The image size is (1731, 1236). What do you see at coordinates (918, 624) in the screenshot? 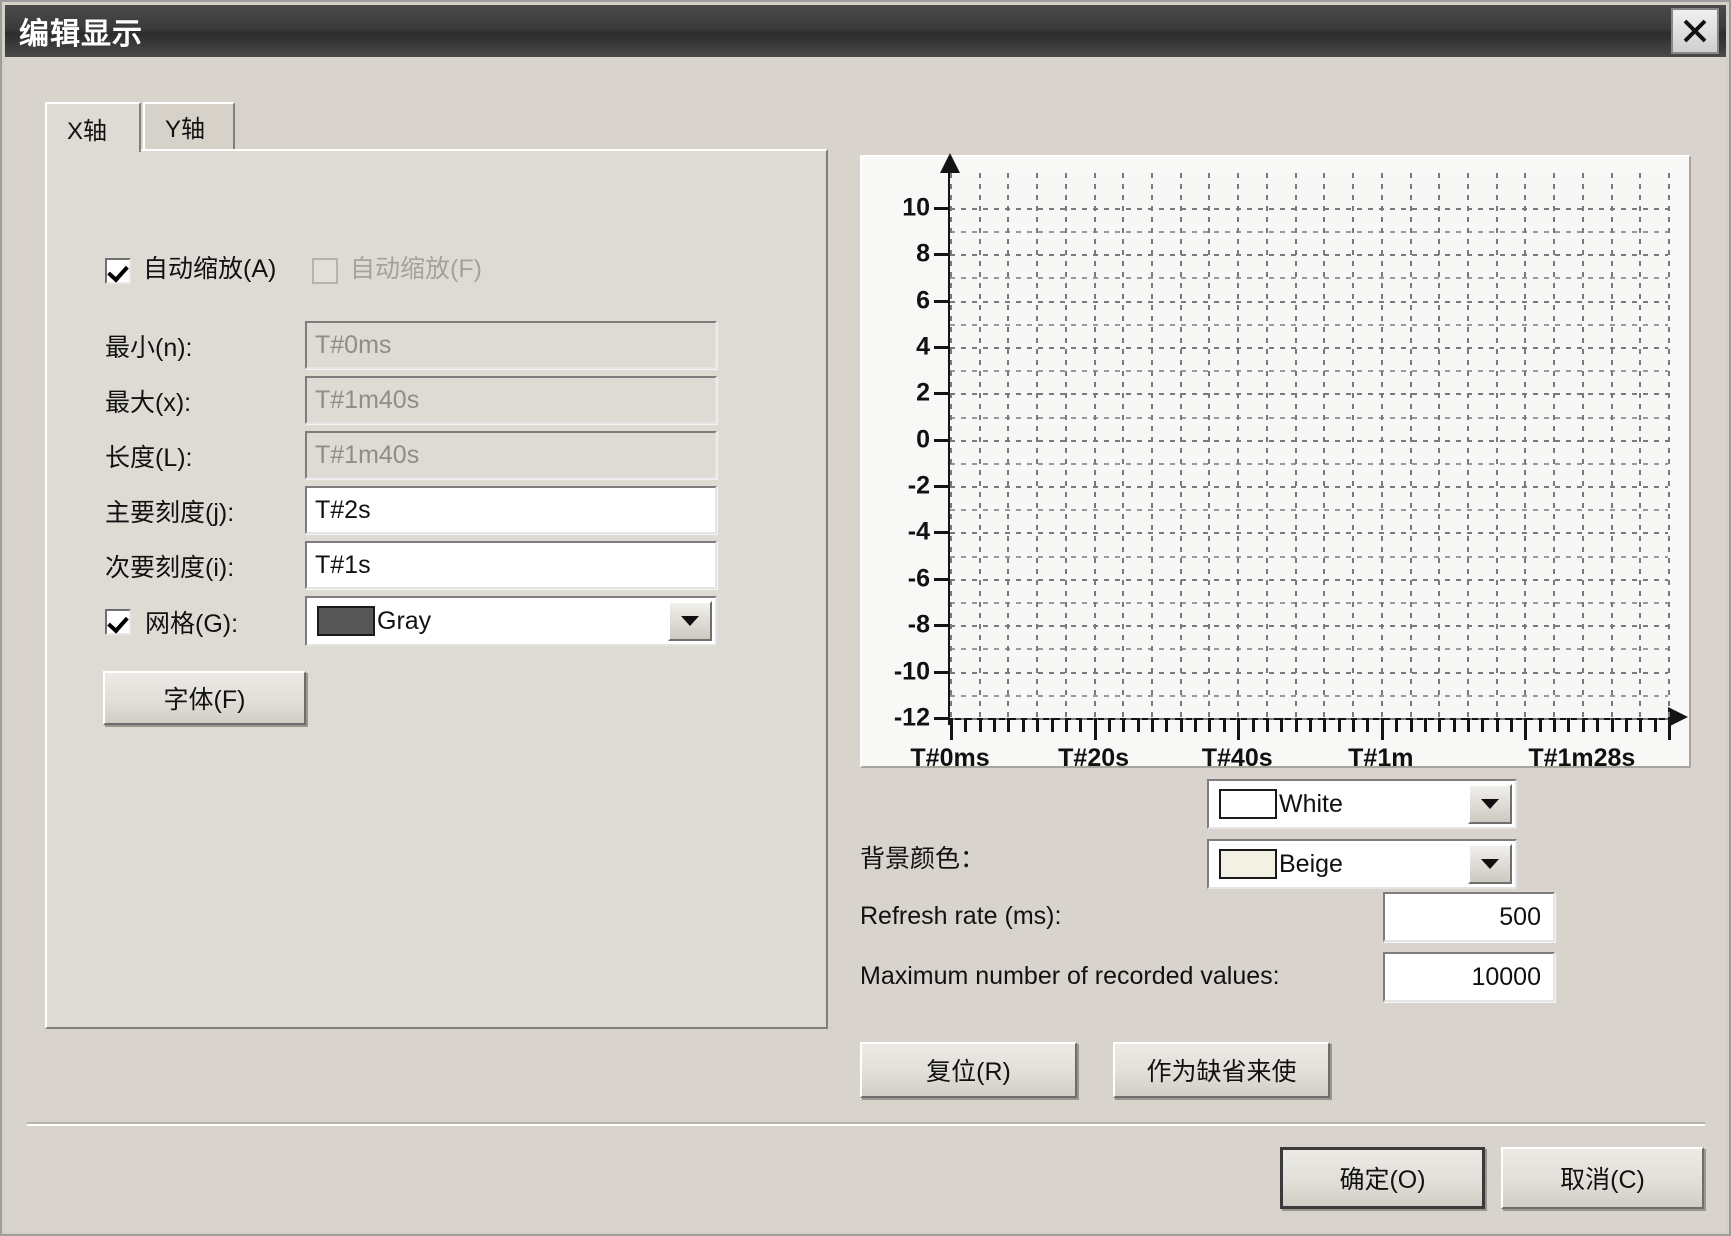
I see `y-axis-tick-label: -8` at bounding box center [918, 624].